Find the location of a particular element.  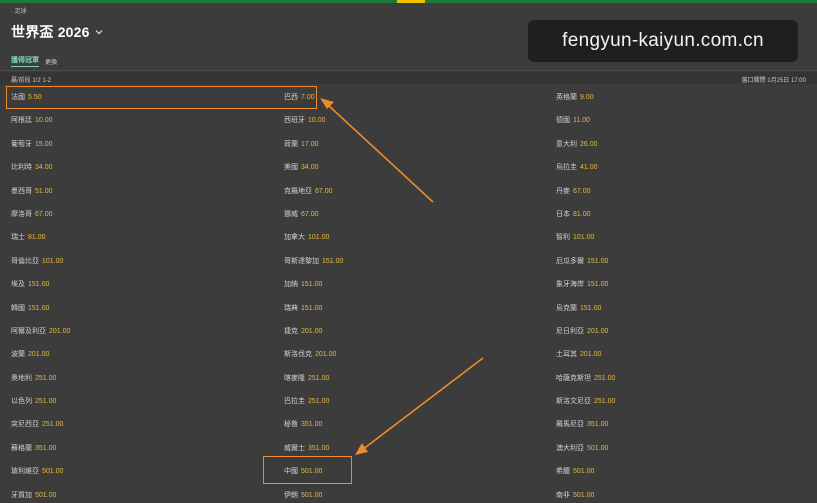

selection-cell: 秘魯 351.00 is located at coordinates (303, 424).